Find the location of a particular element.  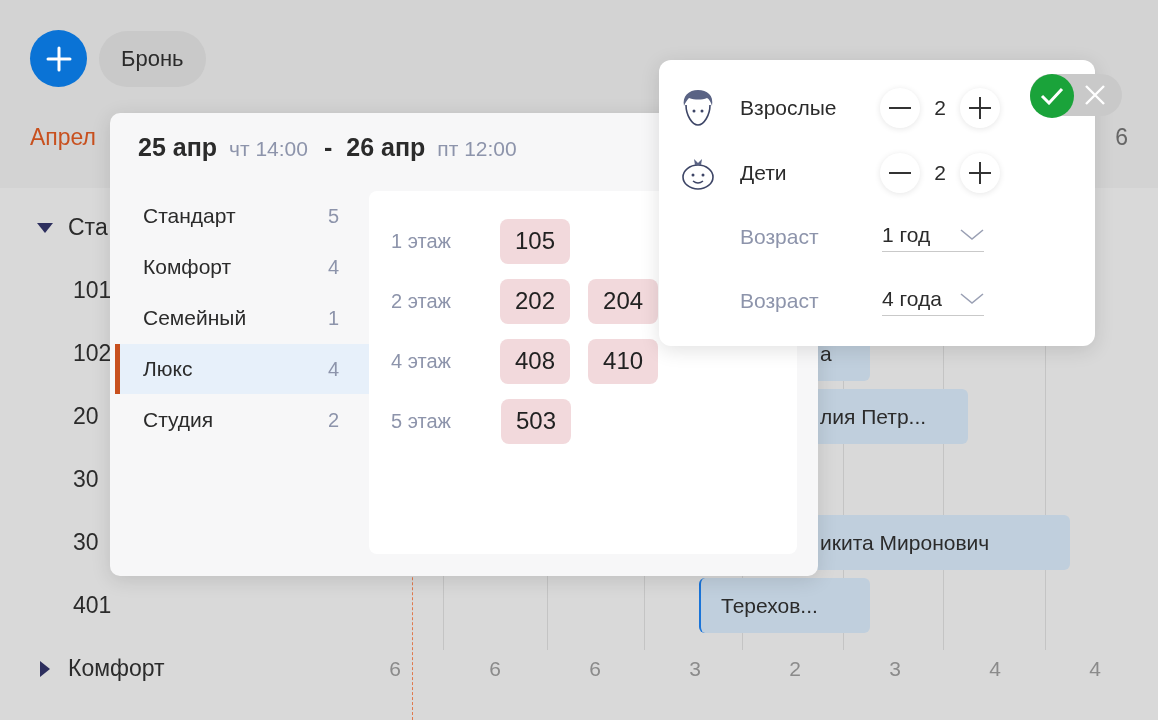

category-count: 1 is located at coordinates (333, 318).